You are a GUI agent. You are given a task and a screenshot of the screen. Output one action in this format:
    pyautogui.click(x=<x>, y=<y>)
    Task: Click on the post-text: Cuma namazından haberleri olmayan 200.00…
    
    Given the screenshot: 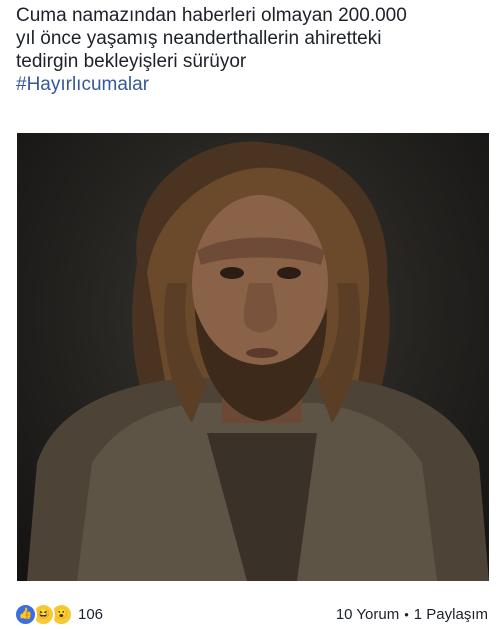 What is the action you would take?
    pyautogui.click(x=251, y=50)
    